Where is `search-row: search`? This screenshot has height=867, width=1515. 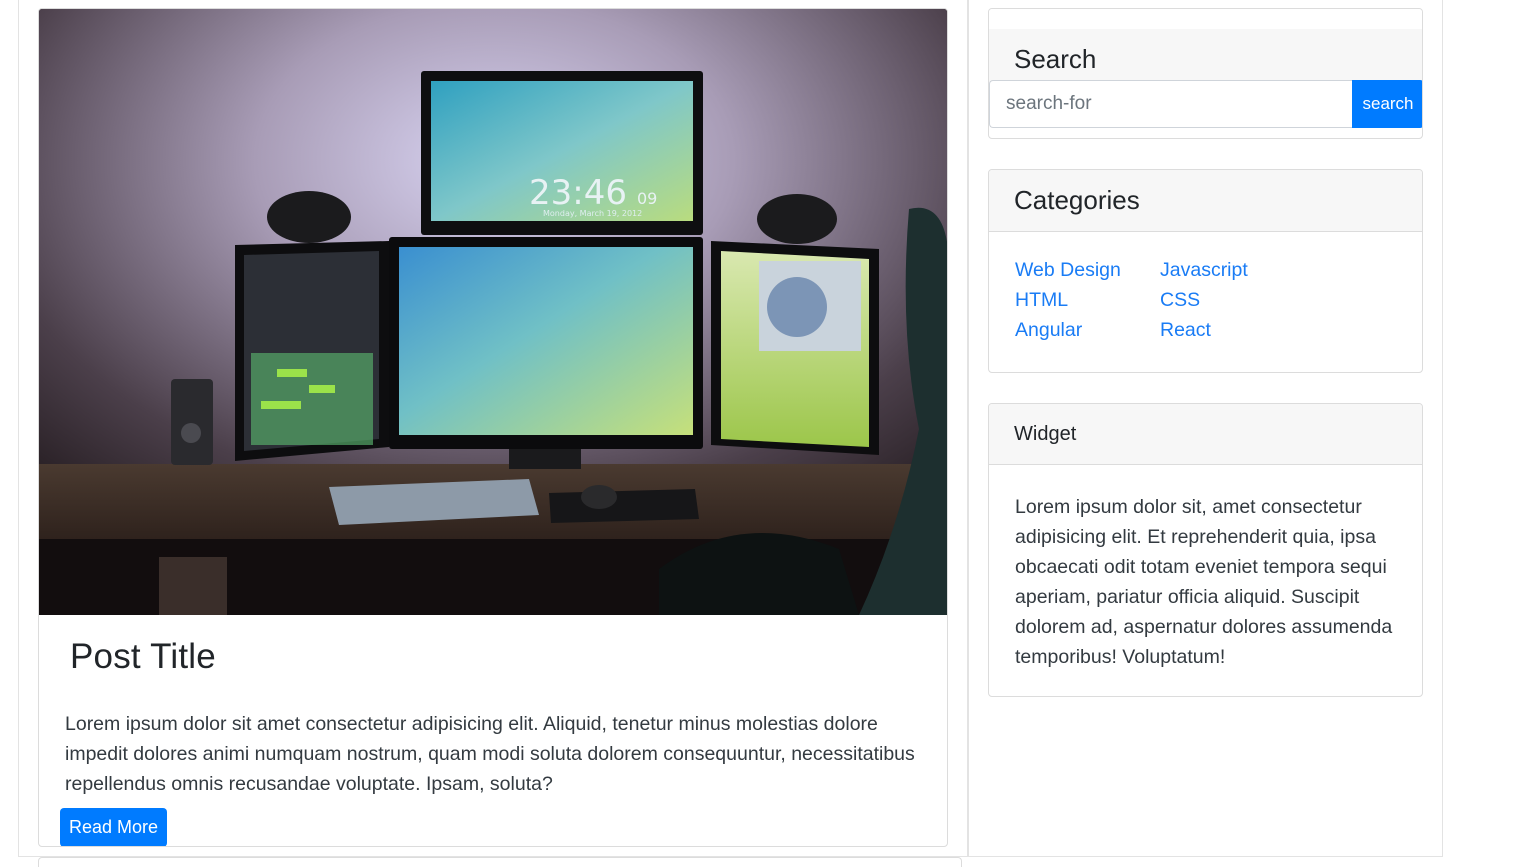 search-row: search is located at coordinates (1205, 104).